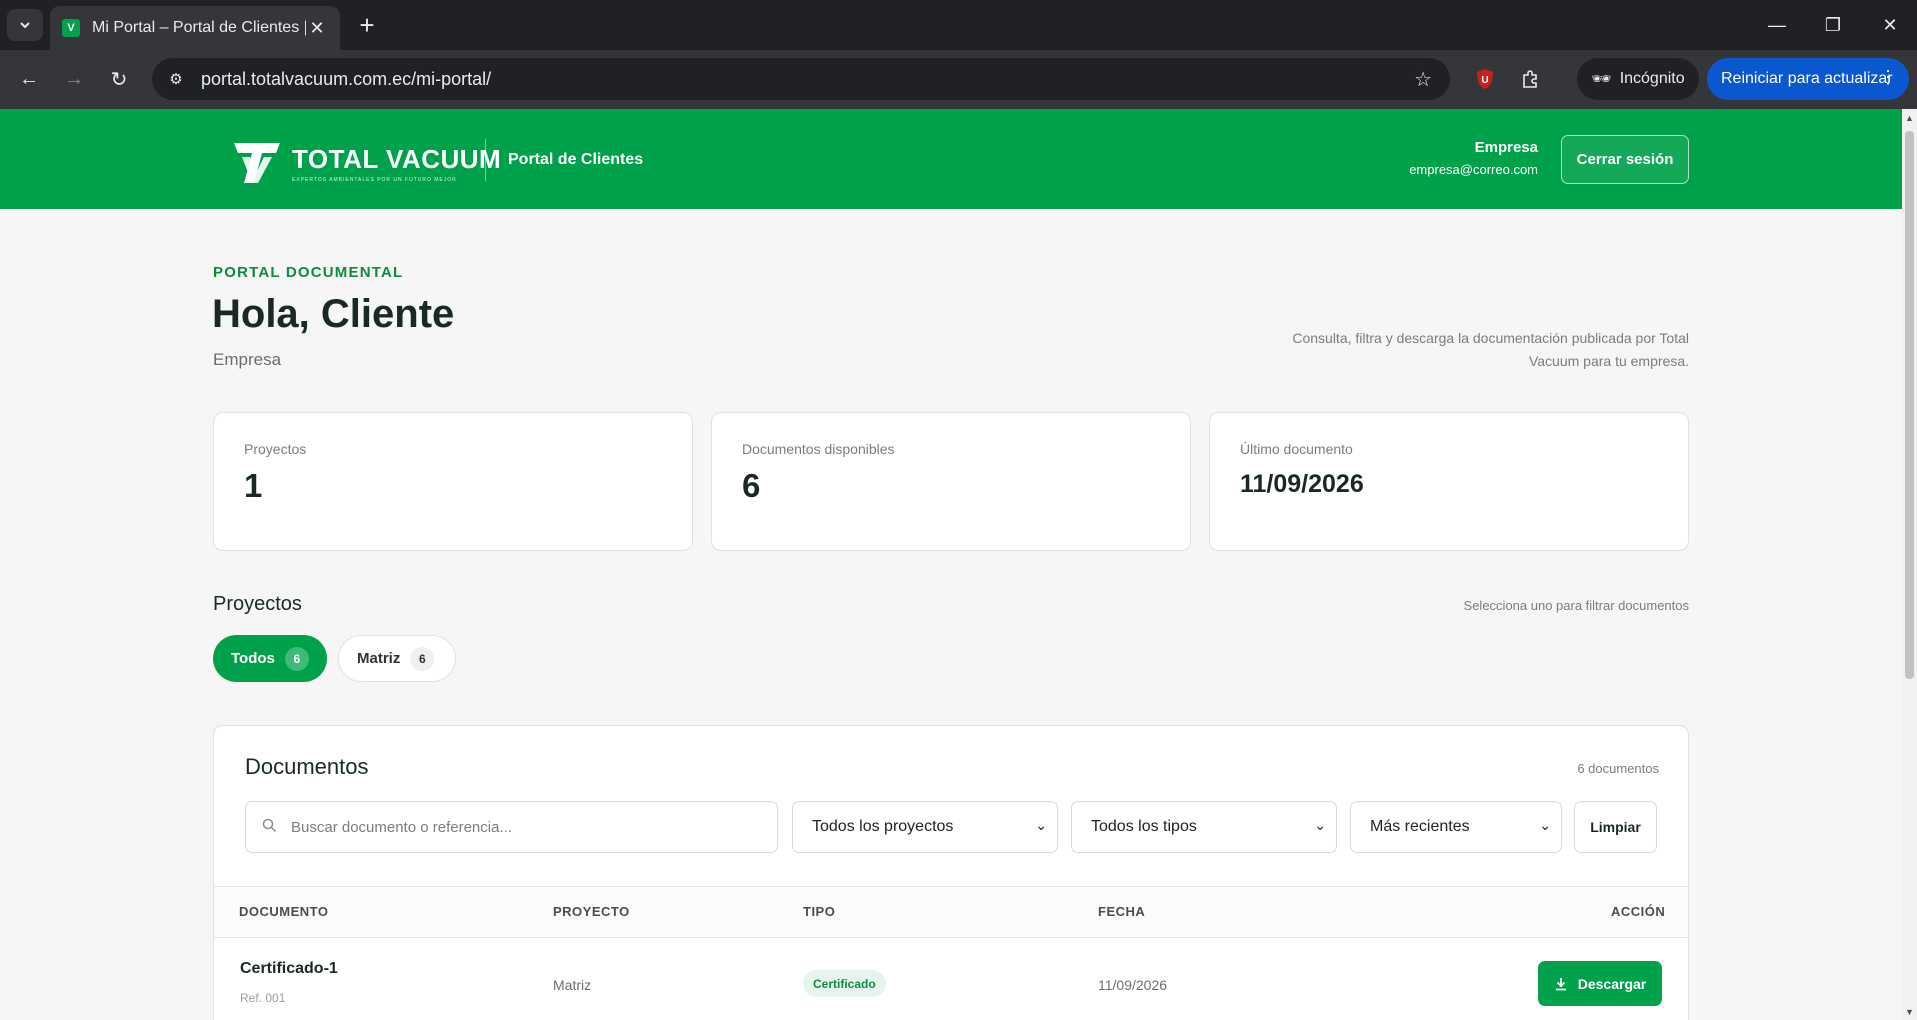 The width and height of the screenshot is (1917, 1020). I want to click on svg-text: U, so click(1484, 80).